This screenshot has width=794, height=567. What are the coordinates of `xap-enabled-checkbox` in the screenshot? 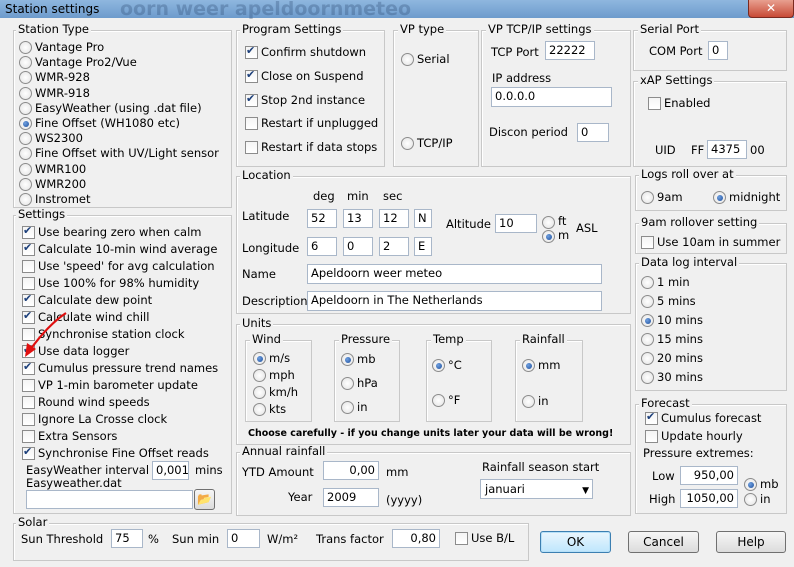 It's located at (654, 103).